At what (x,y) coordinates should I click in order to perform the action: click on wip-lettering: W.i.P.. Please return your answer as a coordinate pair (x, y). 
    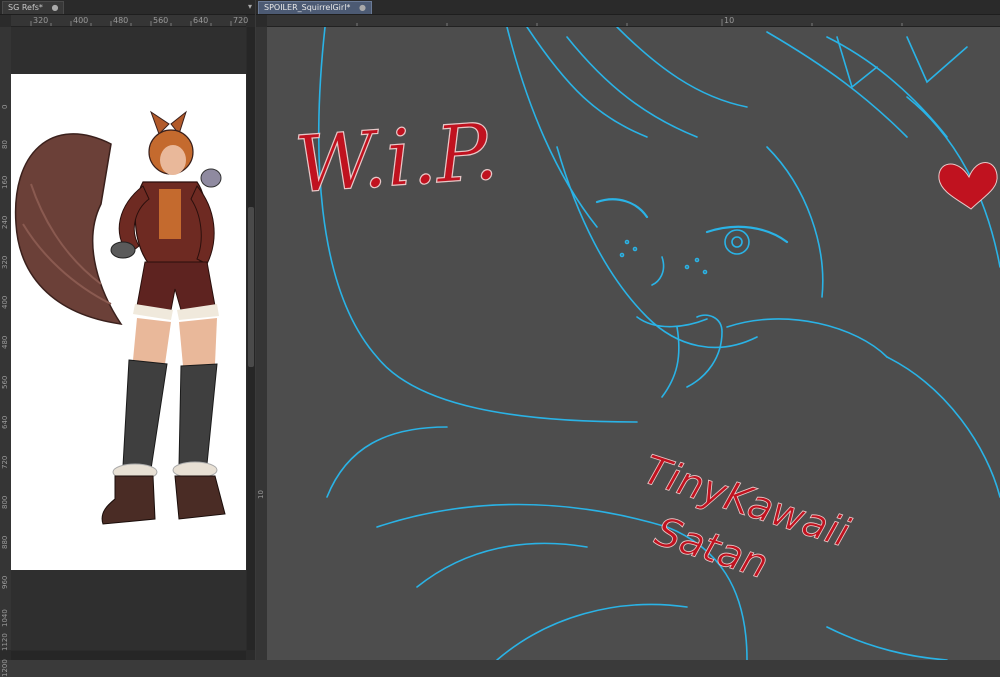
    Looking at the image, I should click on (396, 159).